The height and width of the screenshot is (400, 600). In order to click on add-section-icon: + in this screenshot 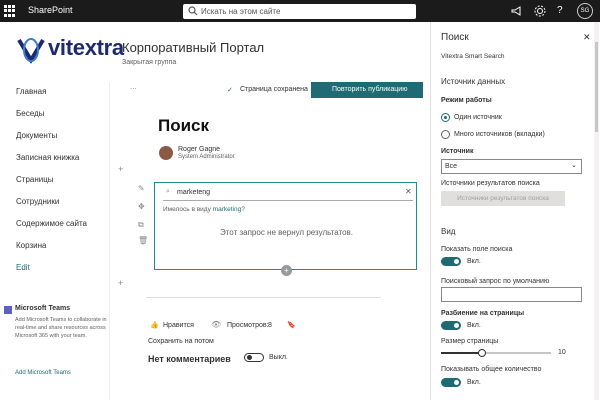, I will do `click(120, 169)`.